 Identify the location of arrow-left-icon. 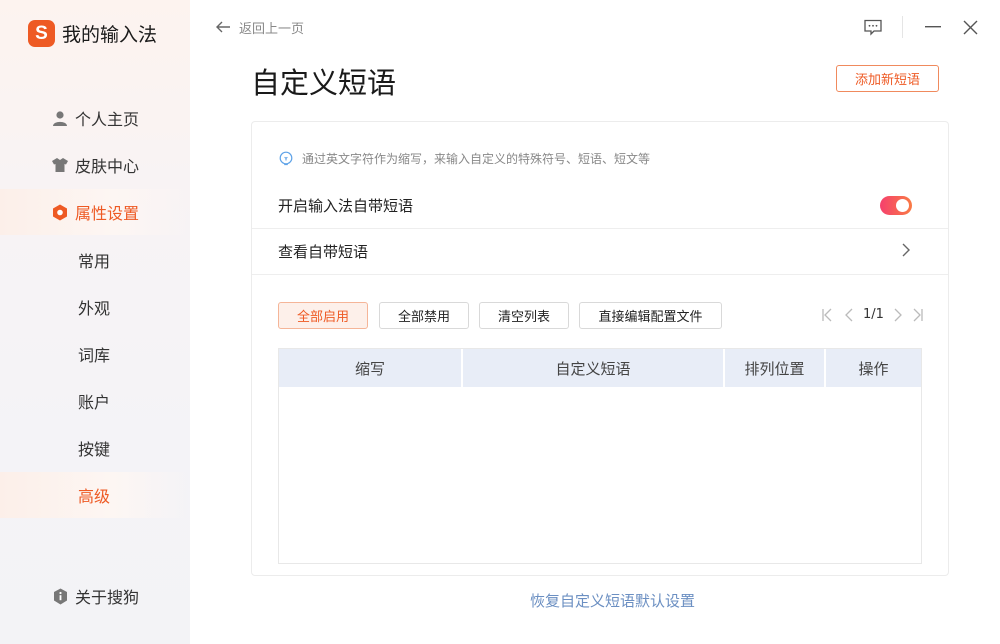
(223, 27).